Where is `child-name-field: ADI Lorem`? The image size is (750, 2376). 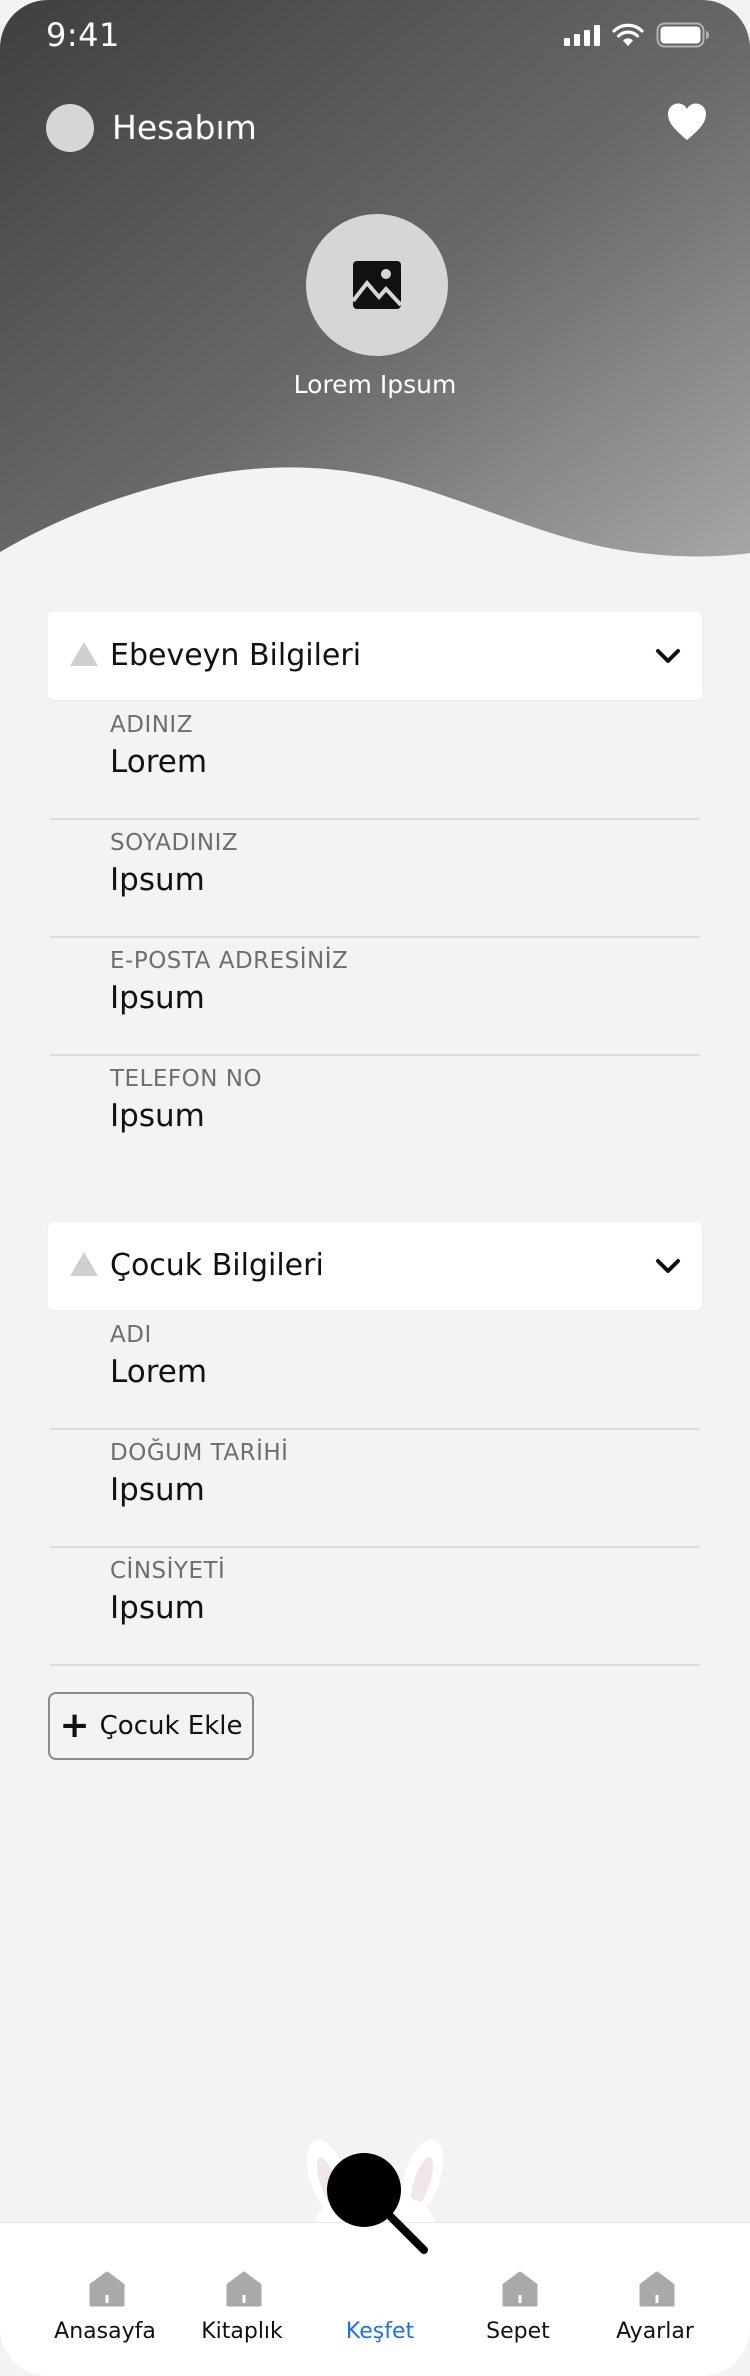 child-name-field: ADI Lorem is located at coordinates (375, 1370).